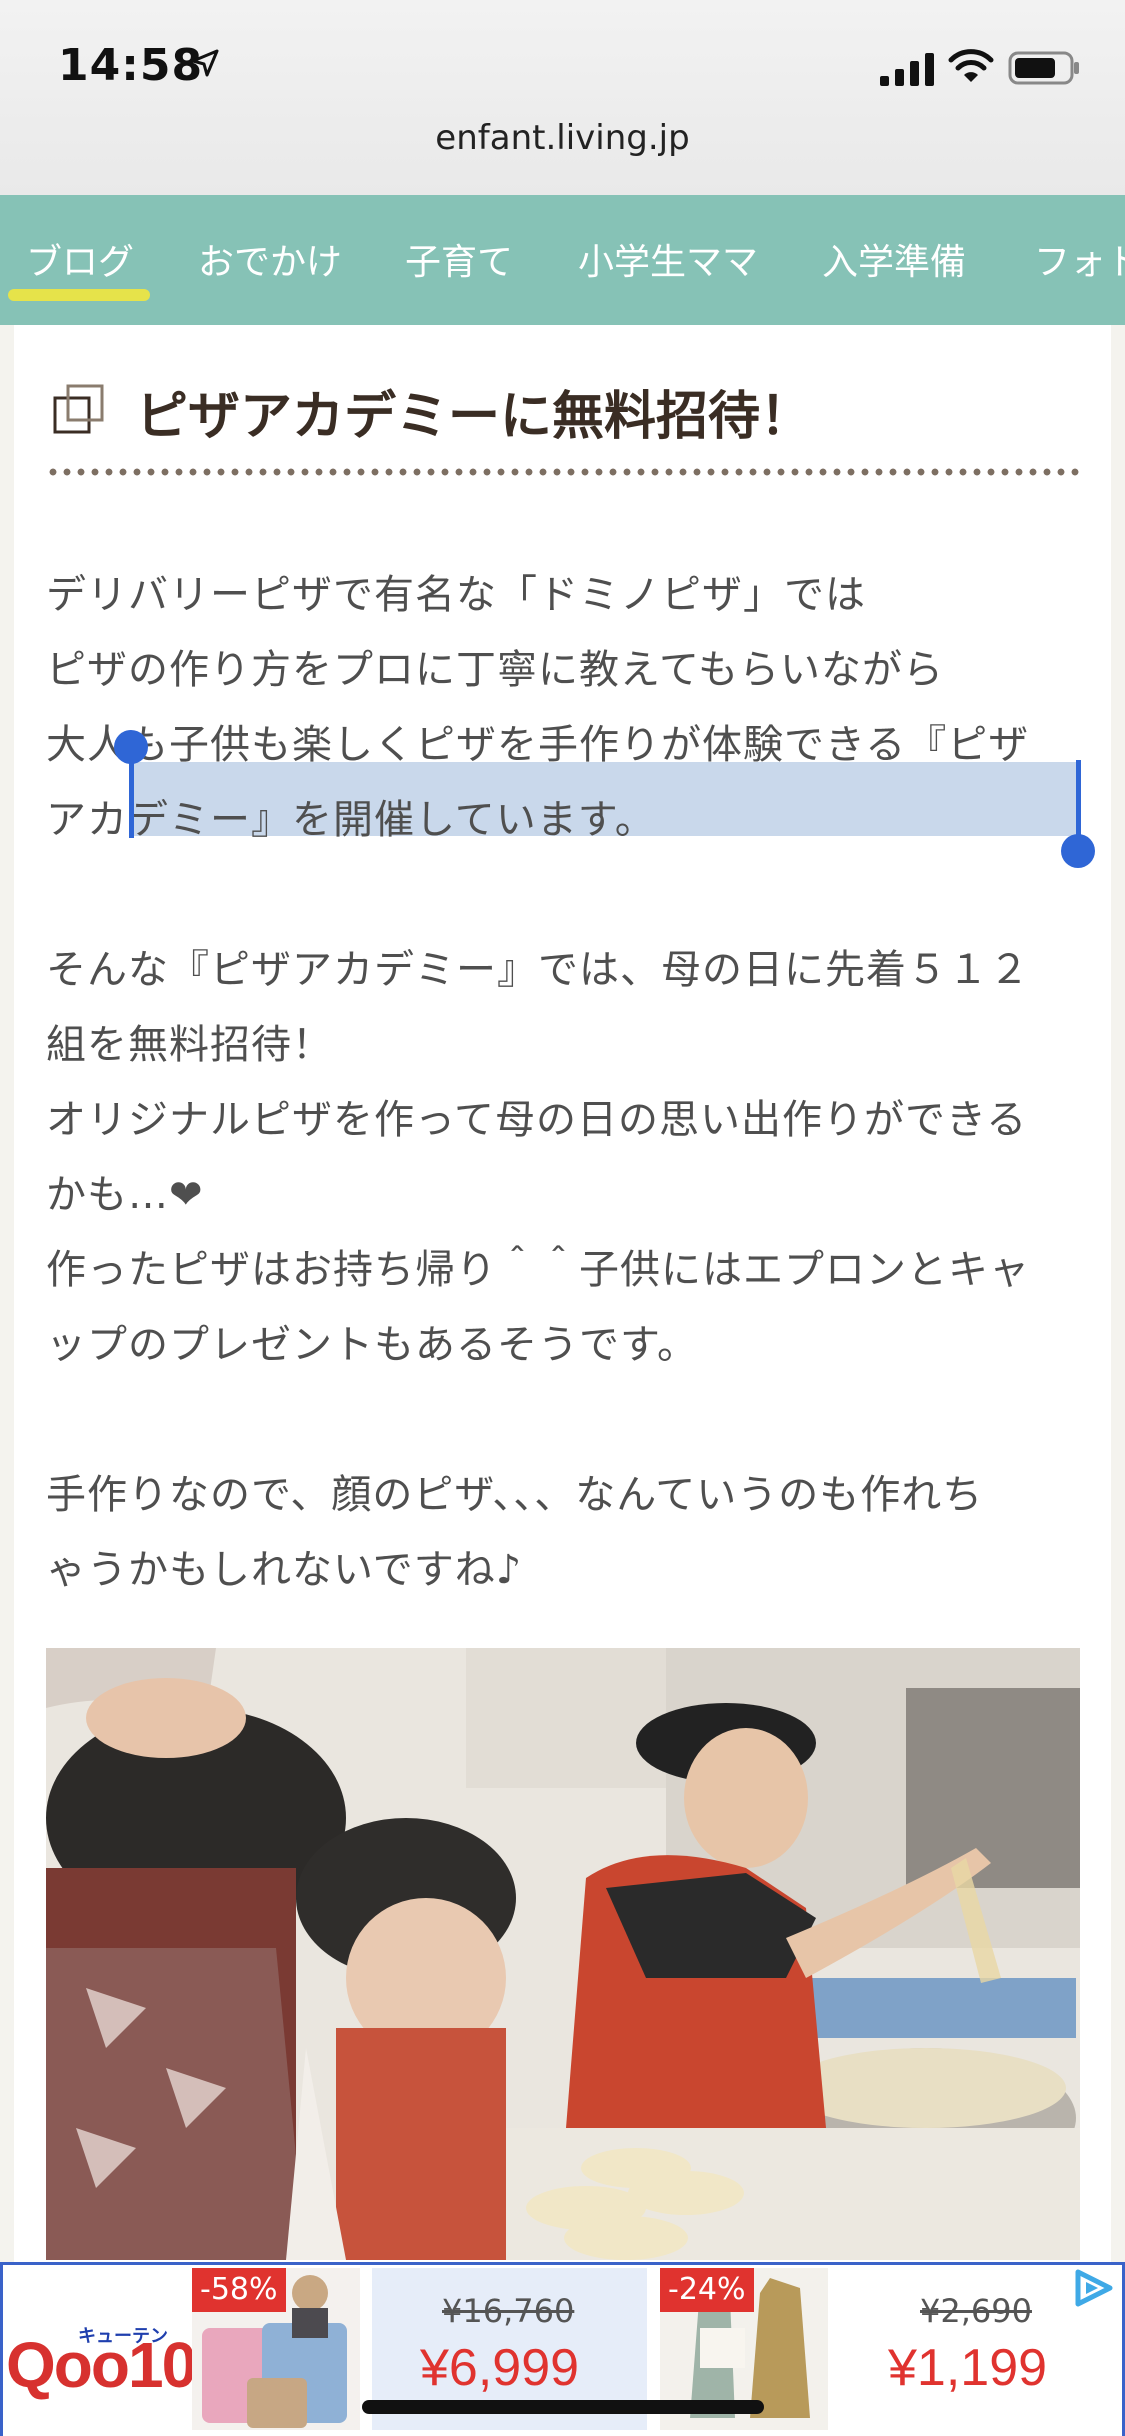 The image size is (1125, 2436). What do you see at coordinates (131, 747) in the screenshot?
I see `selection-start-knob` at bounding box center [131, 747].